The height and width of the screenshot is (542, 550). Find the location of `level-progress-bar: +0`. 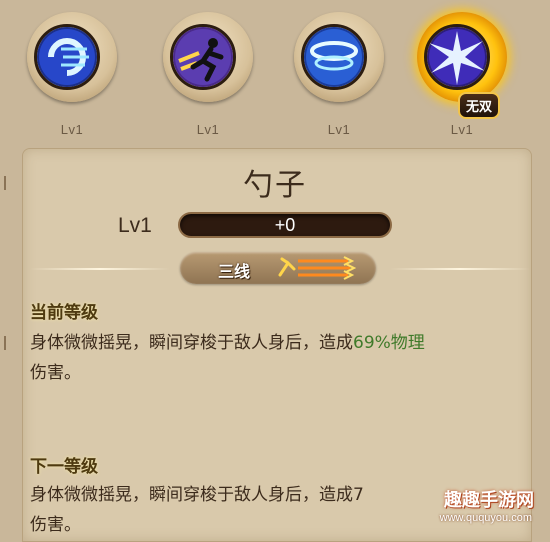

level-progress-bar: +0 is located at coordinates (285, 225).